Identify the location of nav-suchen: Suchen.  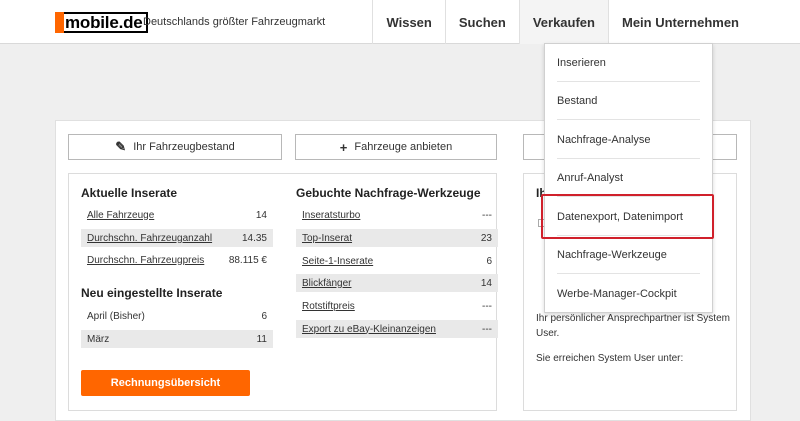
(481, 22).